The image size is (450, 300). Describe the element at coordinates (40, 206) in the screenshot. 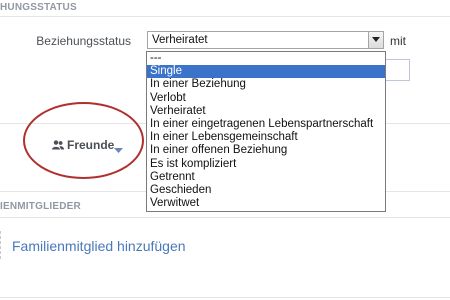

I see `section-title: IENMITGLIEDER` at that location.